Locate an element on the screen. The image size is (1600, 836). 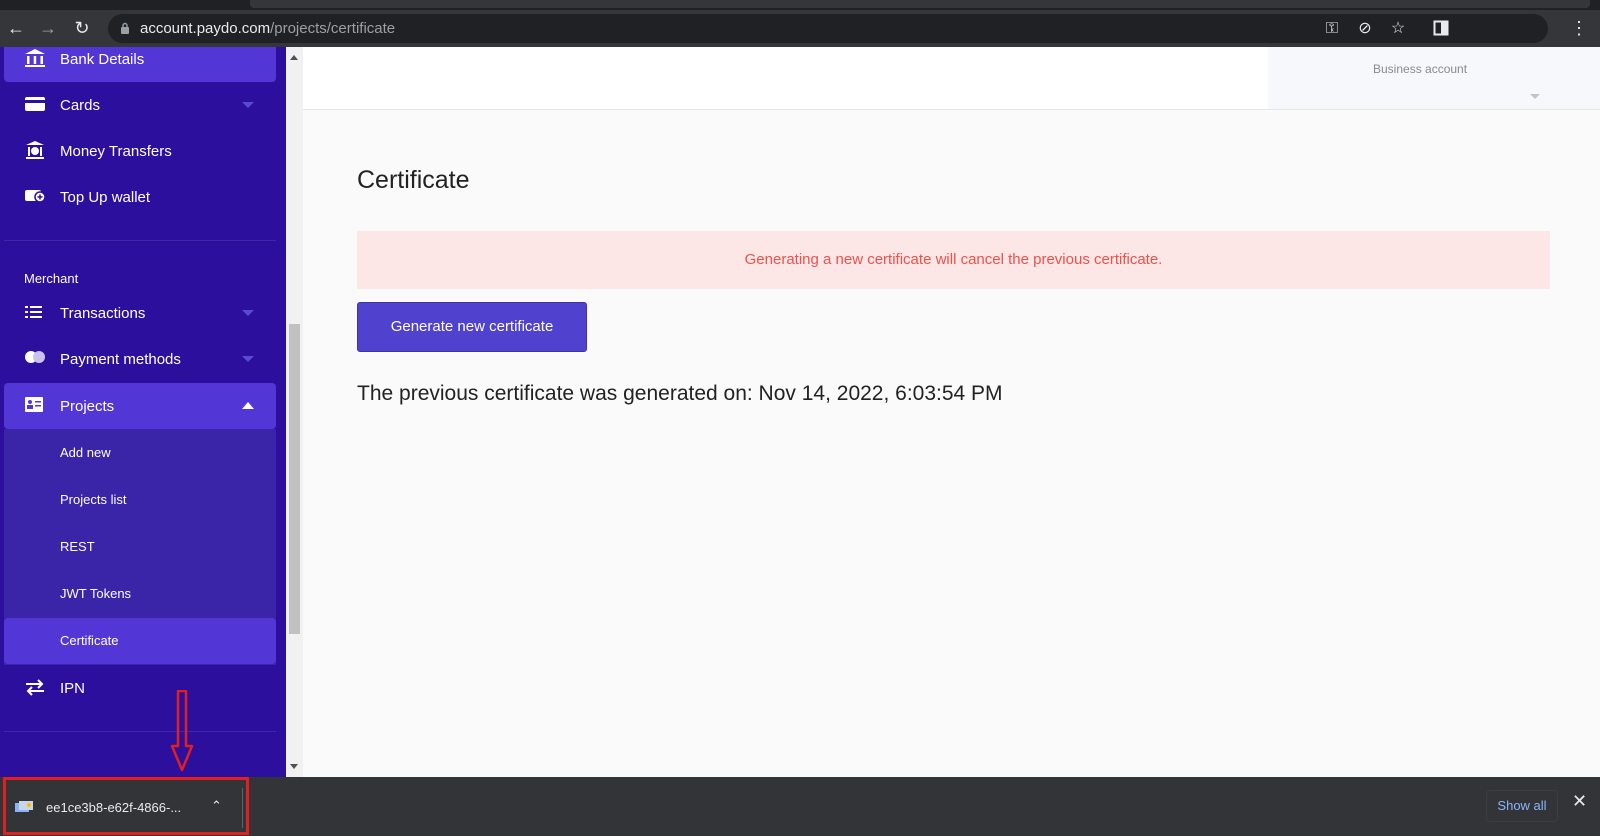
url-host: account.paydo.com is located at coordinates (205, 28).